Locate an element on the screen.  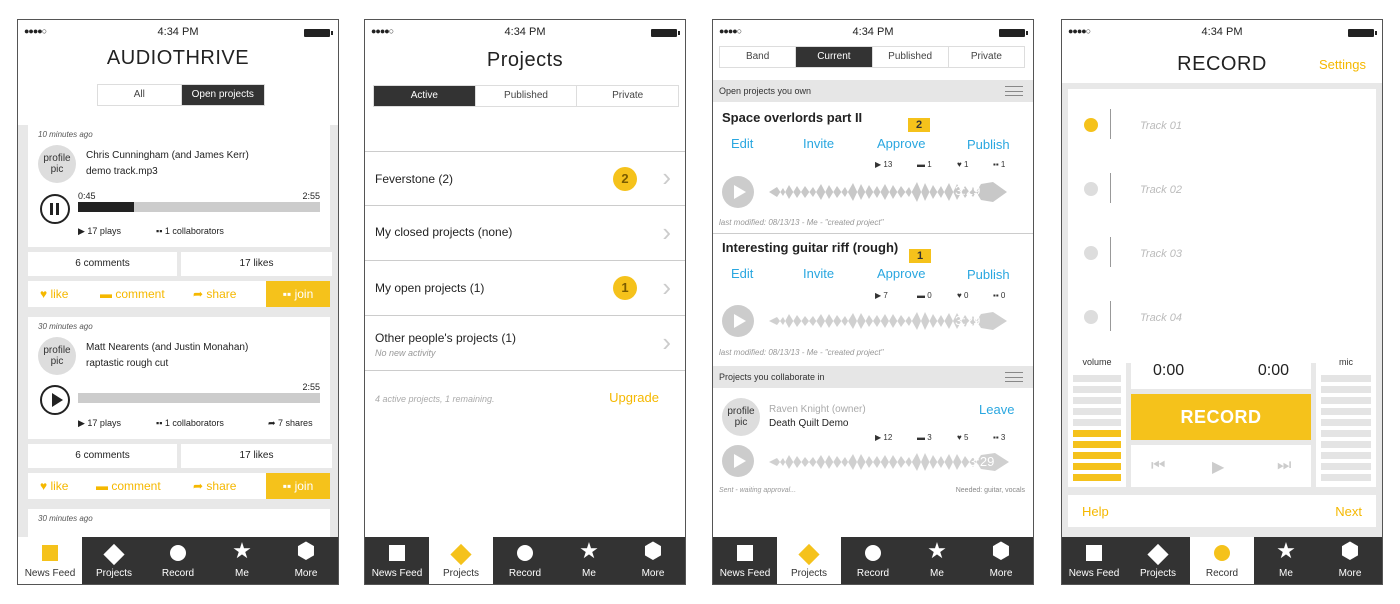
project-row-feverstone: Feverstone (2) 2 › is located at coordinates (525, 179).